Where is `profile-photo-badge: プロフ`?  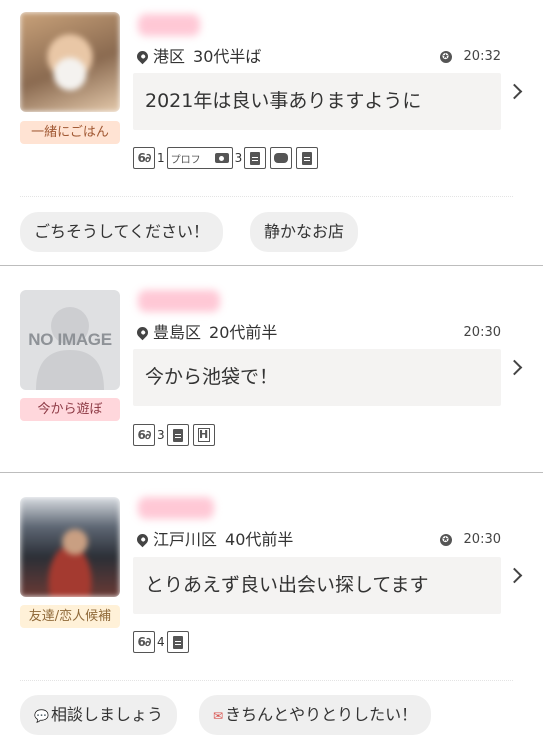 profile-photo-badge: プロフ is located at coordinates (199, 158).